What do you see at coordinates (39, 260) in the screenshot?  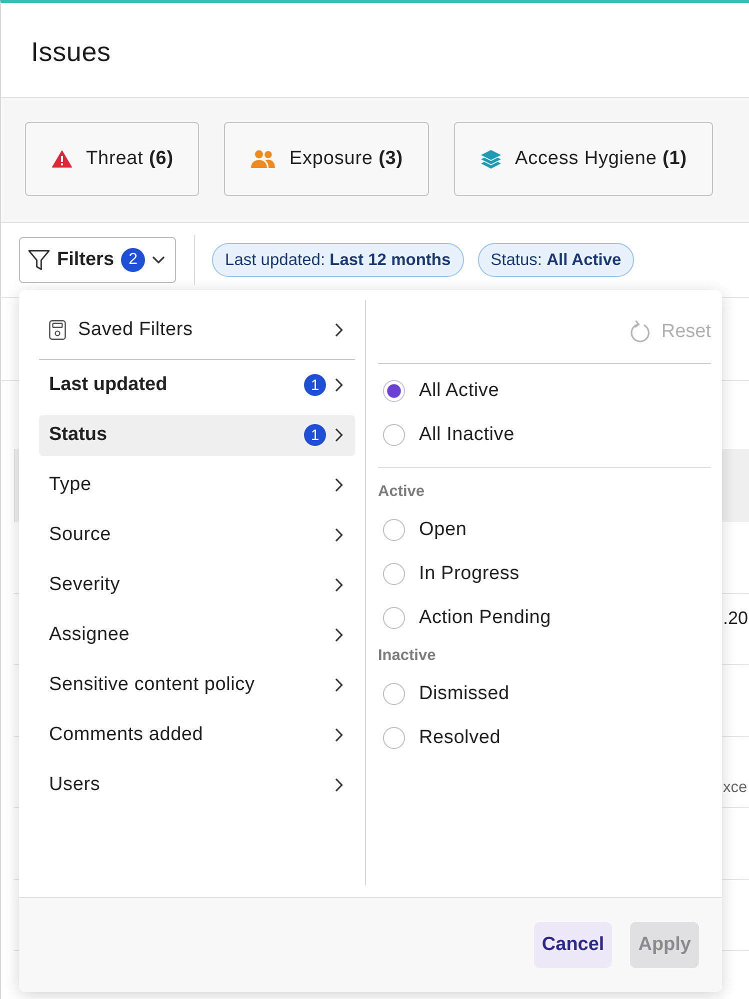 I see `filter-icon` at bounding box center [39, 260].